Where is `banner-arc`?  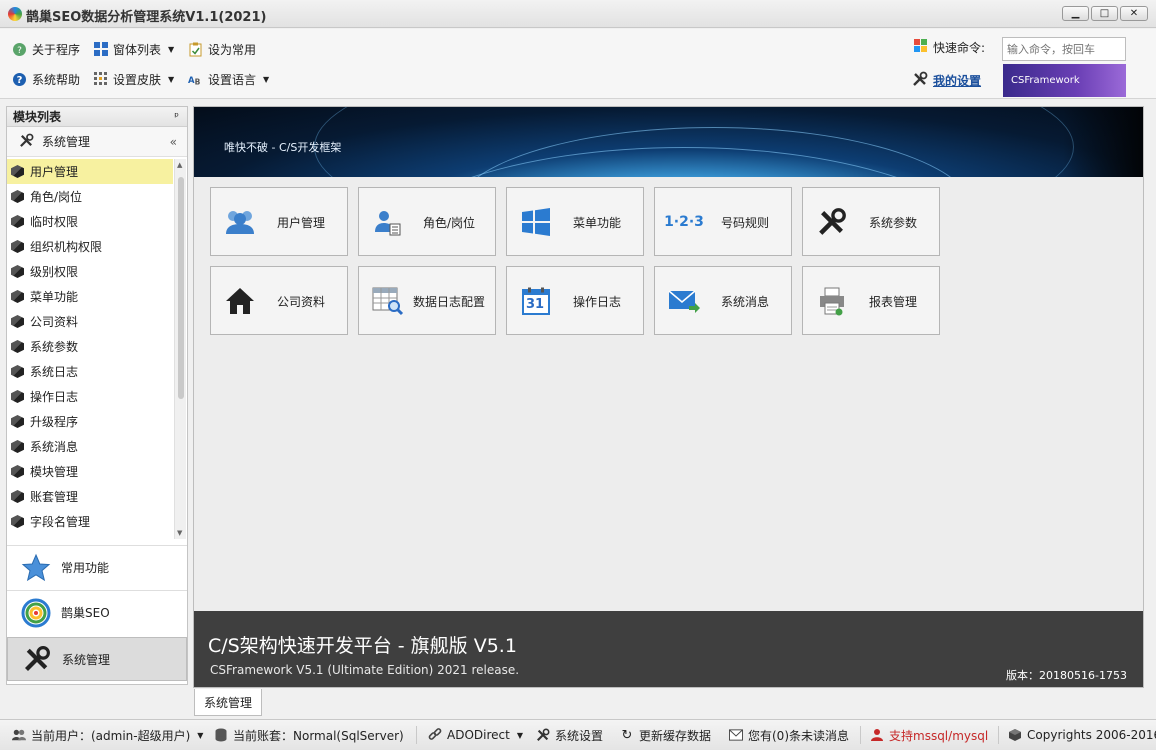 banner-arc is located at coordinates (694, 142).